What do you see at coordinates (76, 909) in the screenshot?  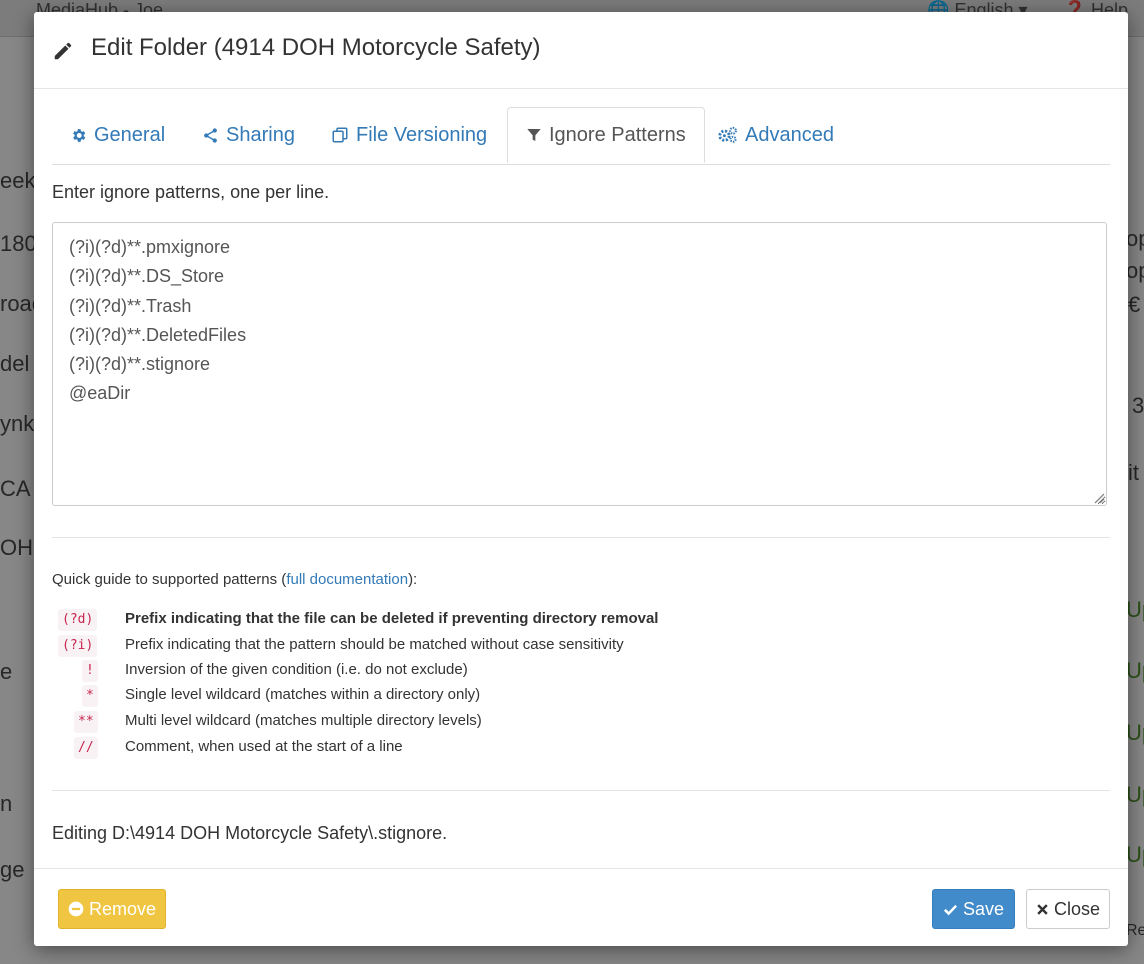 I see `minus-circle-icon` at bounding box center [76, 909].